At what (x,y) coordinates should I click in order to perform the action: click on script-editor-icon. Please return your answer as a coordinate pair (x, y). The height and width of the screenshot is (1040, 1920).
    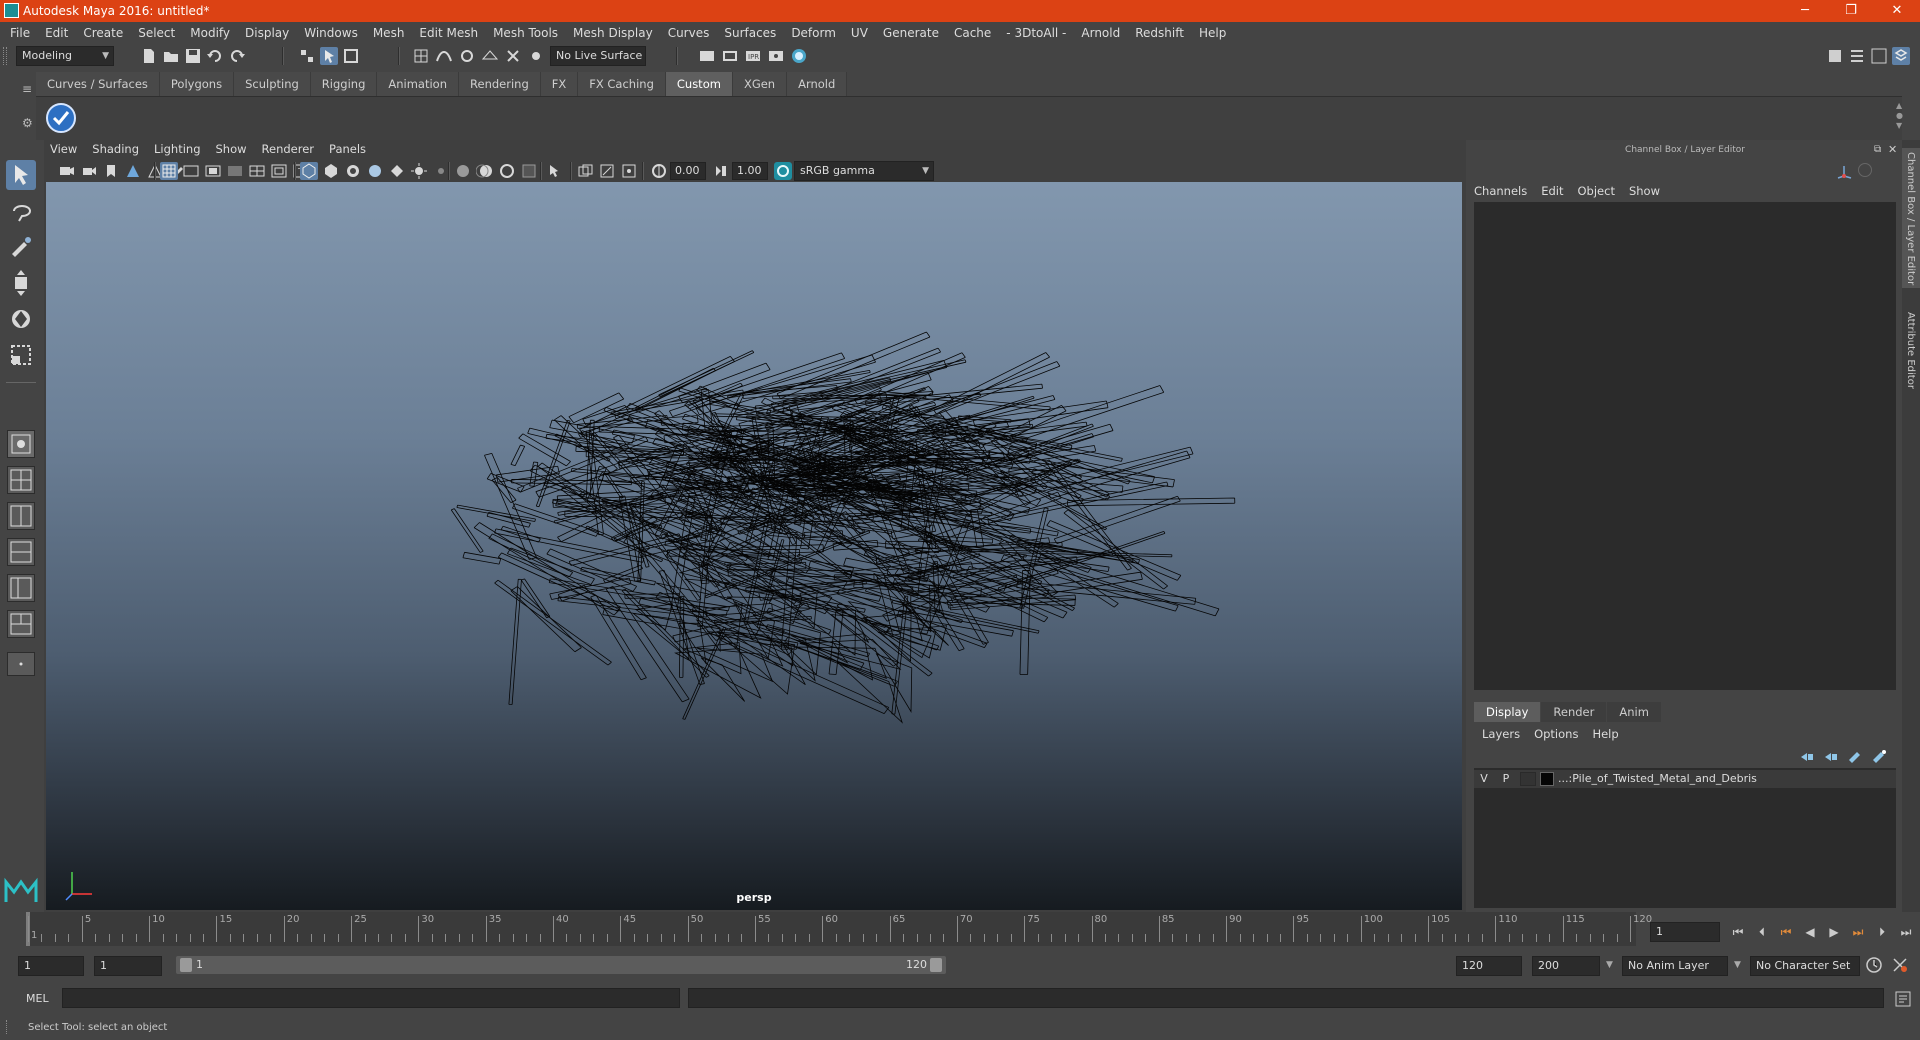
    Looking at the image, I should click on (1903, 1000).